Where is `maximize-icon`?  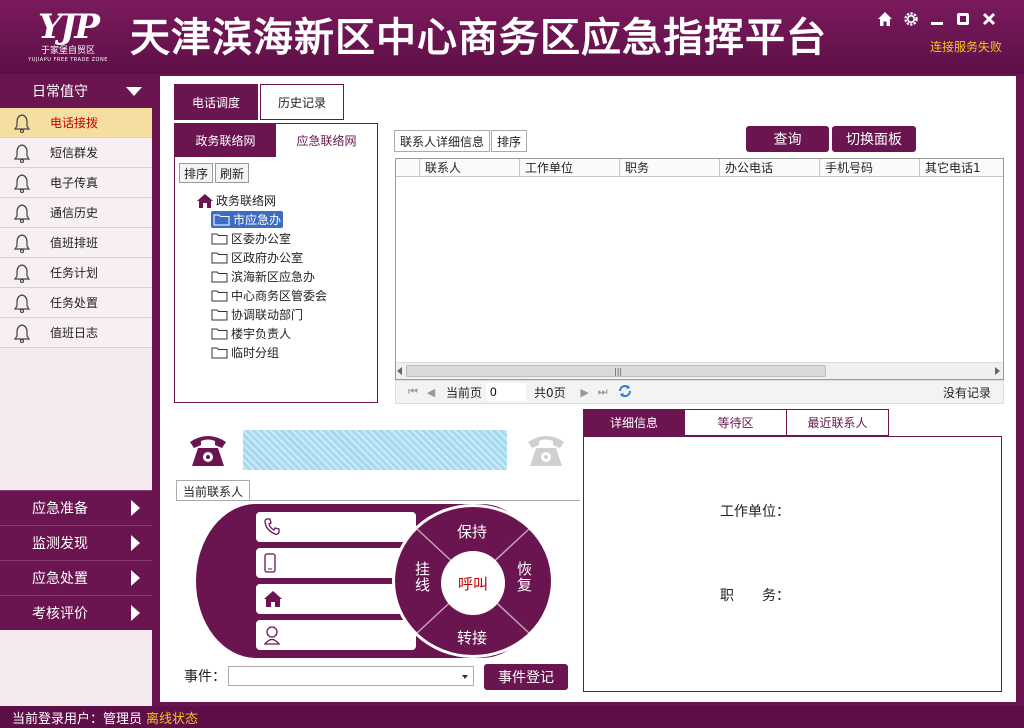 maximize-icon is located at coordinates (963, 19).